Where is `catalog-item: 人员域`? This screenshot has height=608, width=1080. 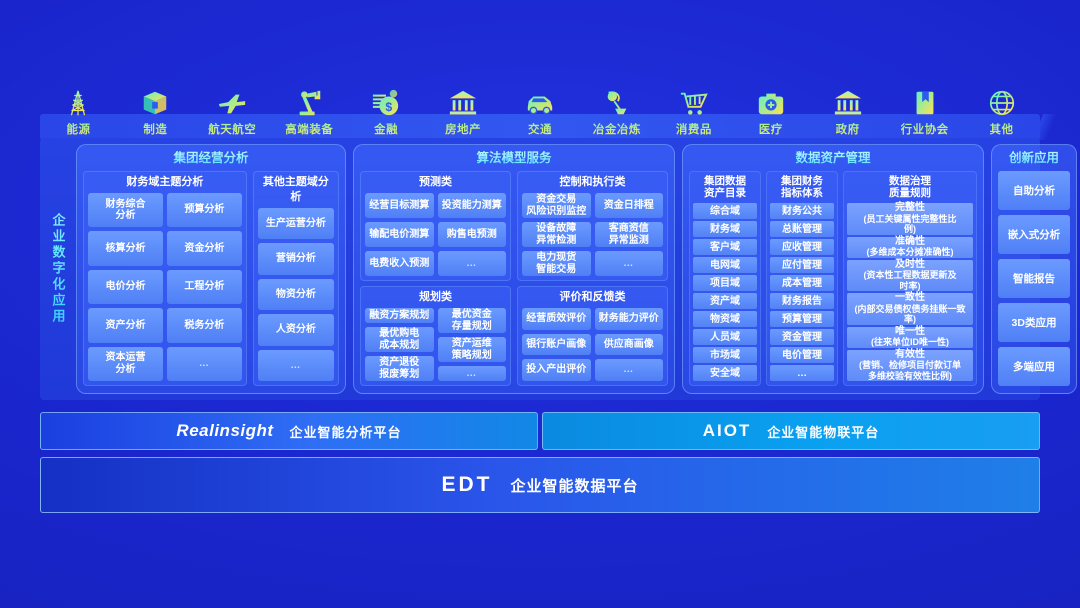 catalog-item: 人员域 is located at coordinates (725, 337).